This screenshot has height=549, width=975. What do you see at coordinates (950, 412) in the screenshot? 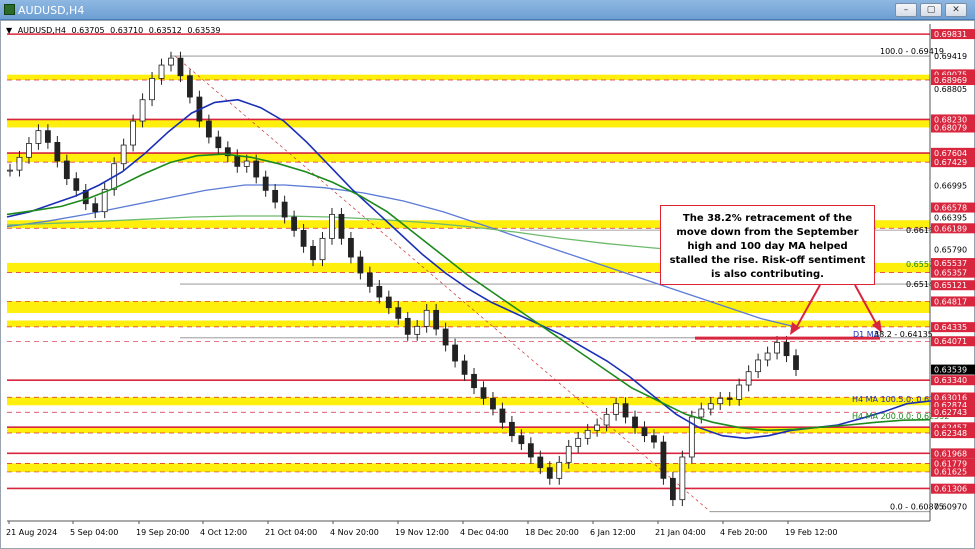
I see `price-axis-label: 0.62743` at bounding box center [950, 412].